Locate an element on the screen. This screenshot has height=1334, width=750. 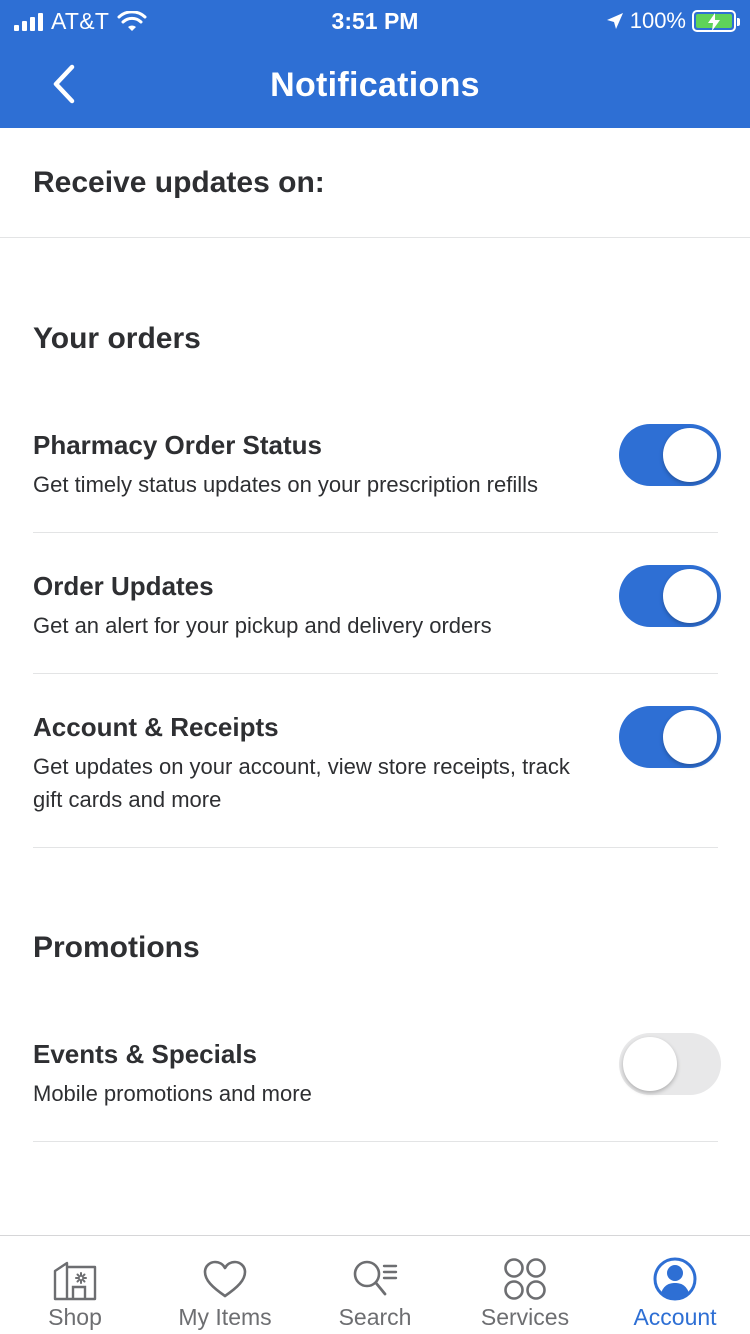
section-title-promotions: Promotions is located at coordinates (116, 947).